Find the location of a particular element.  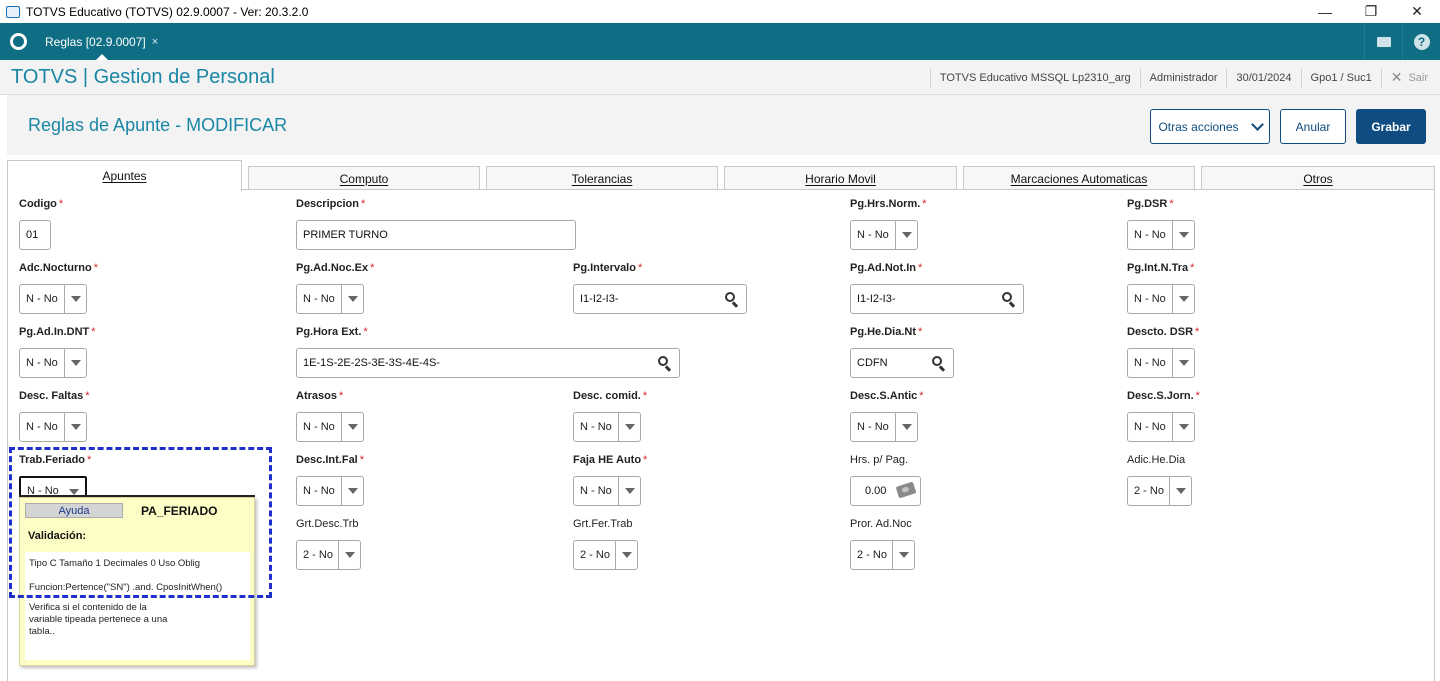

faja-he-auto-select: N - No is located at coordinates (607, 491).